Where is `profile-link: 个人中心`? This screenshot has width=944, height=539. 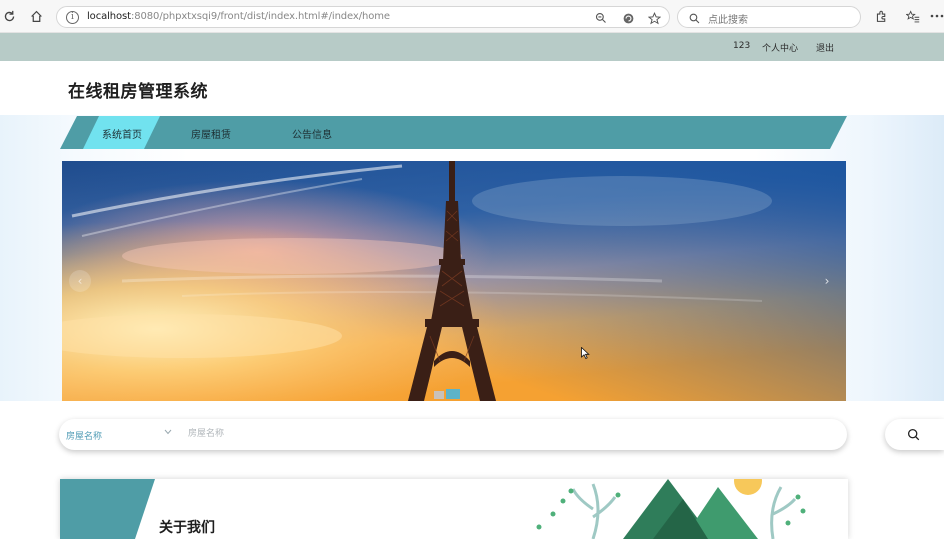 profile-link: 个人中心 is located at coordinates (780, 47).